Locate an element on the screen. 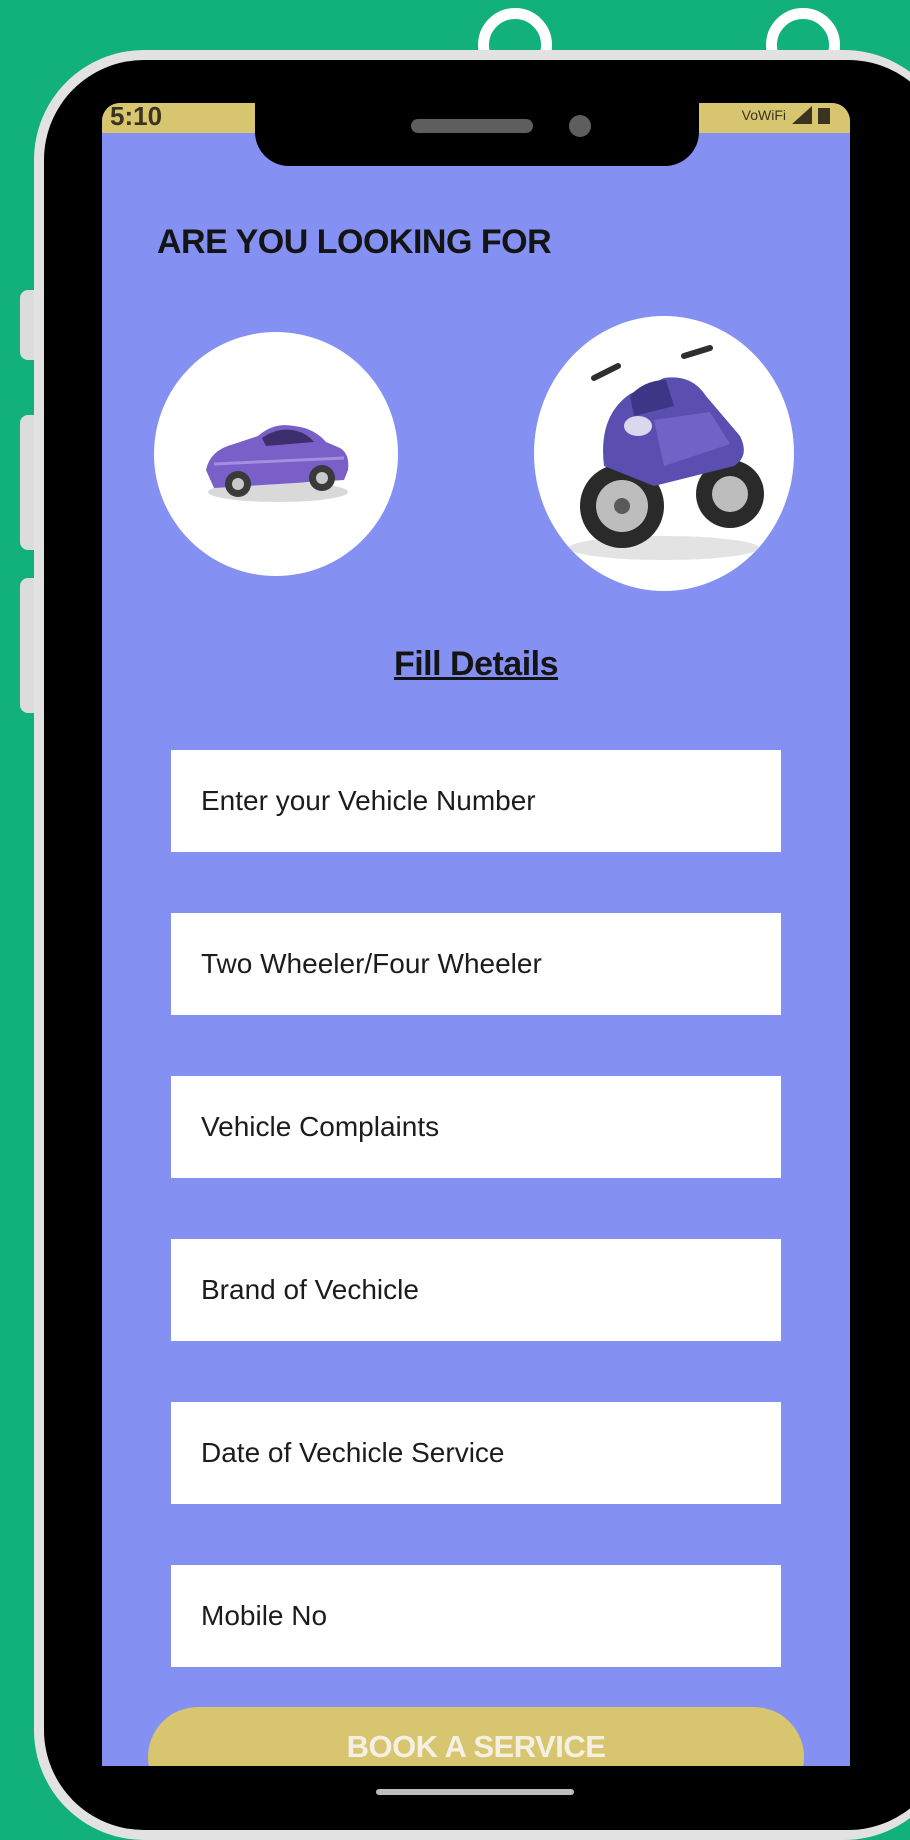 The image size is (910, 1840). phone-notch is located at coordinates (477, 129).